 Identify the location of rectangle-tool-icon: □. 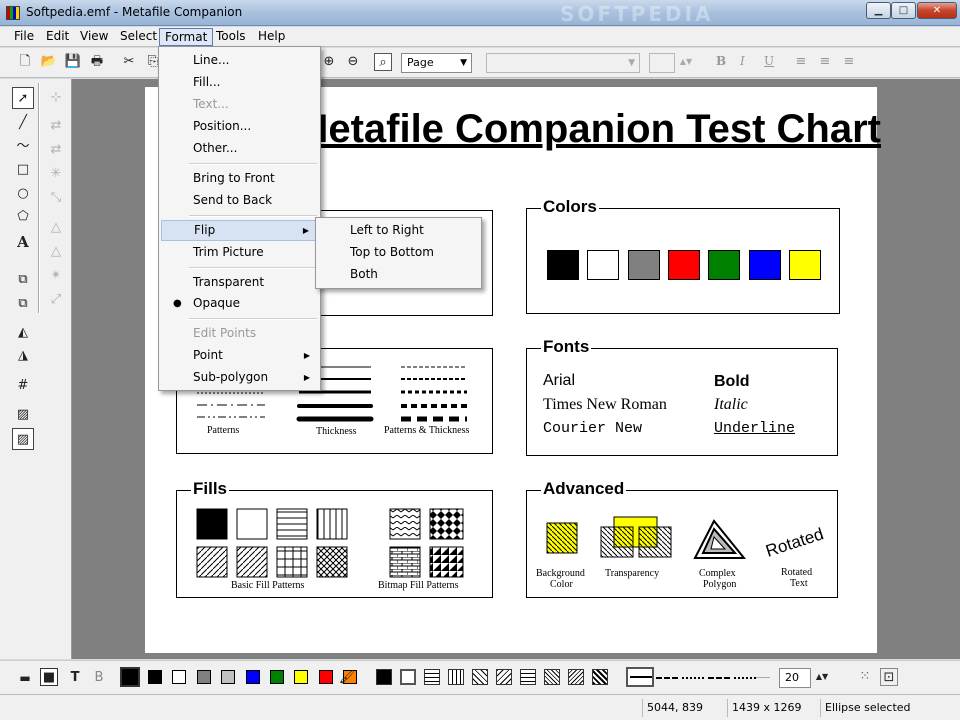
(23, 170).